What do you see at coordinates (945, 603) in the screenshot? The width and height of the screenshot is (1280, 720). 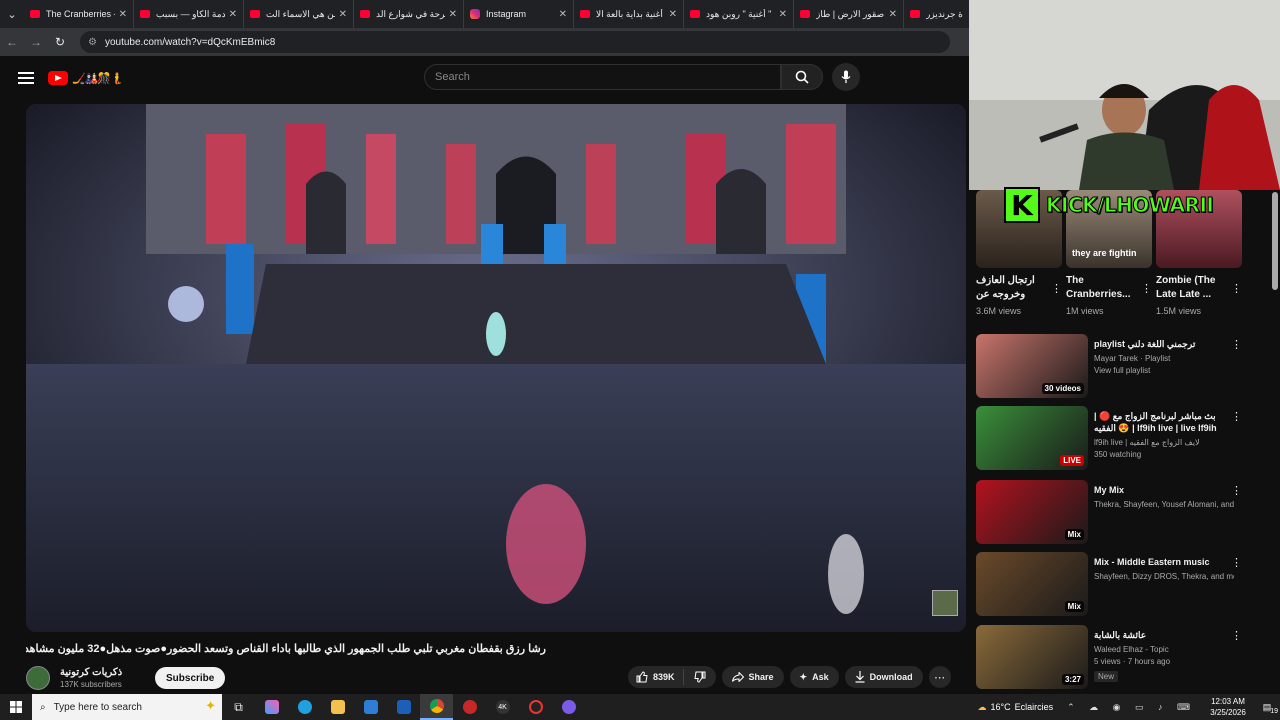 I see `channel-watermark` at bounding box center [945, 603].